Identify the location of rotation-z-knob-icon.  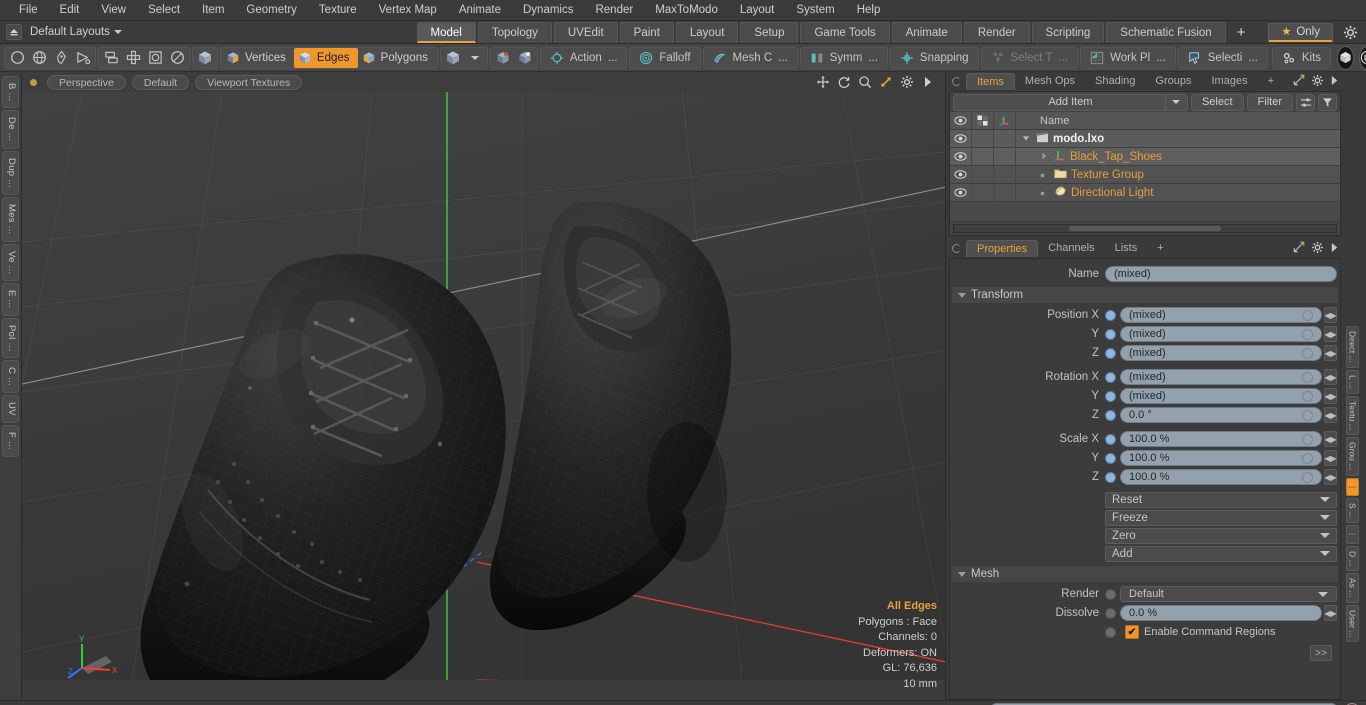
(1307, 415).